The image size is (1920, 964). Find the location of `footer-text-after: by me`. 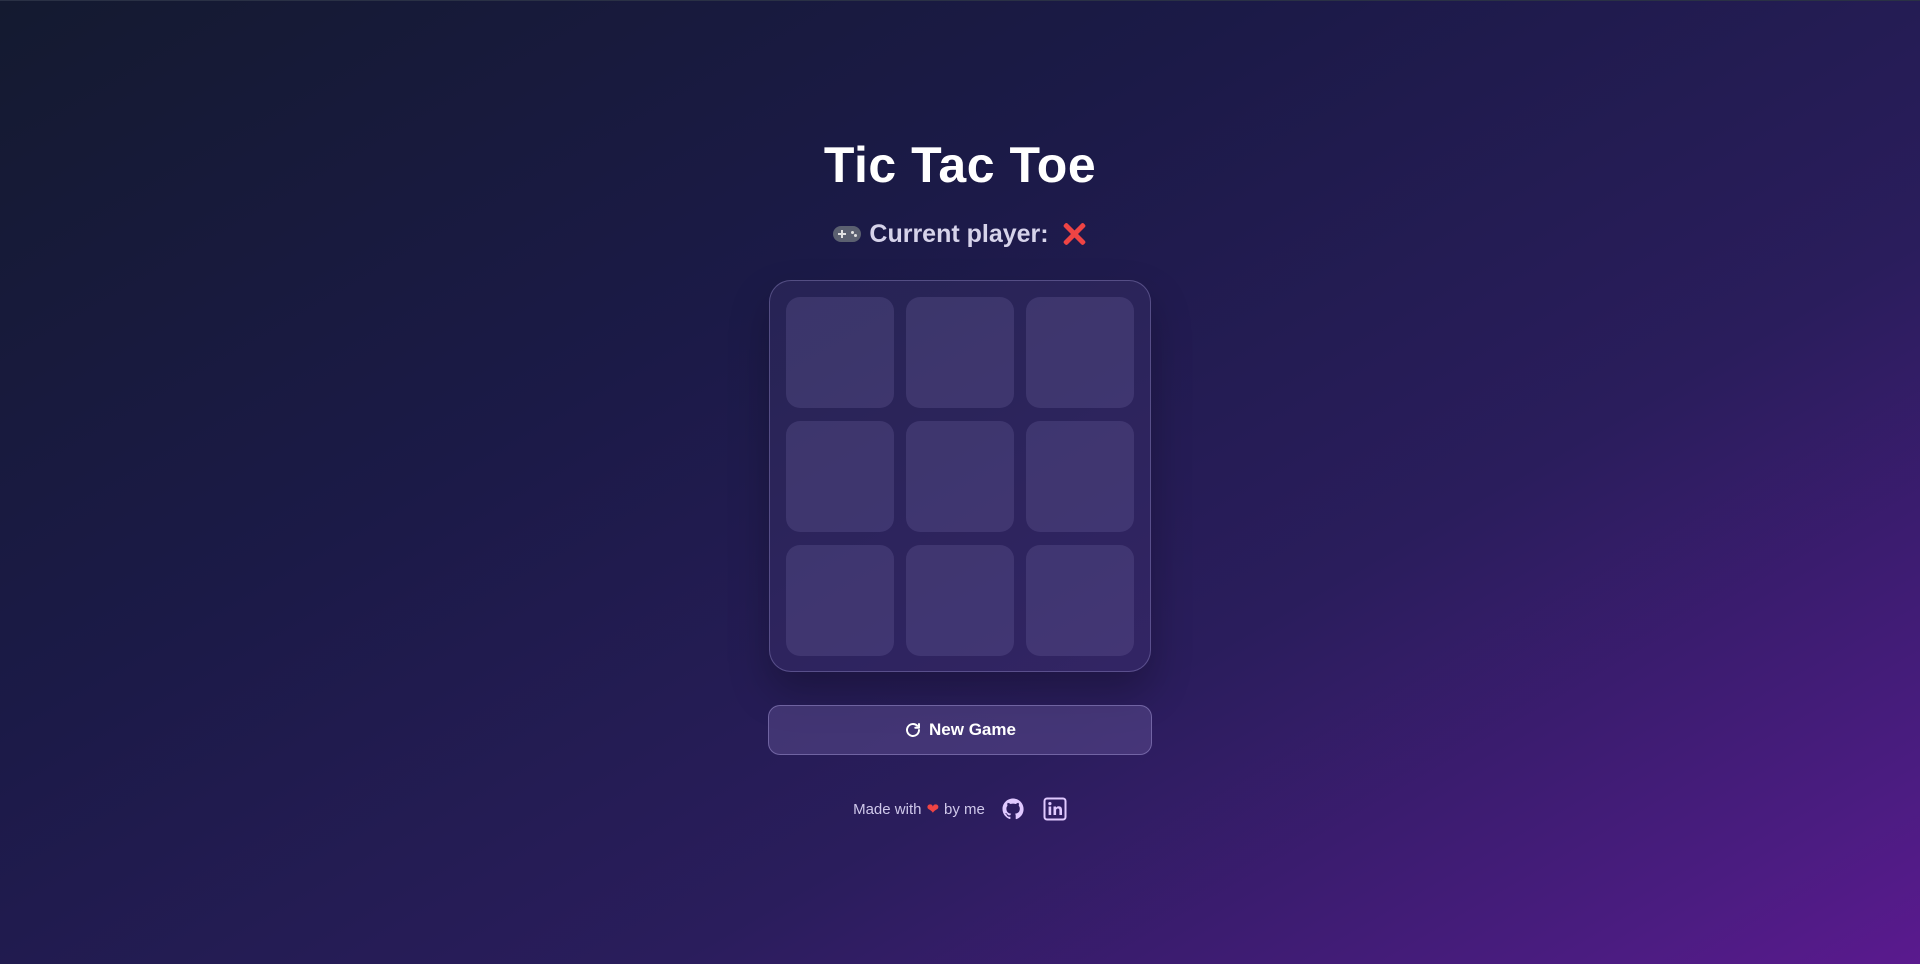

footer-text-after: by me is located at coordinates (964, 809).